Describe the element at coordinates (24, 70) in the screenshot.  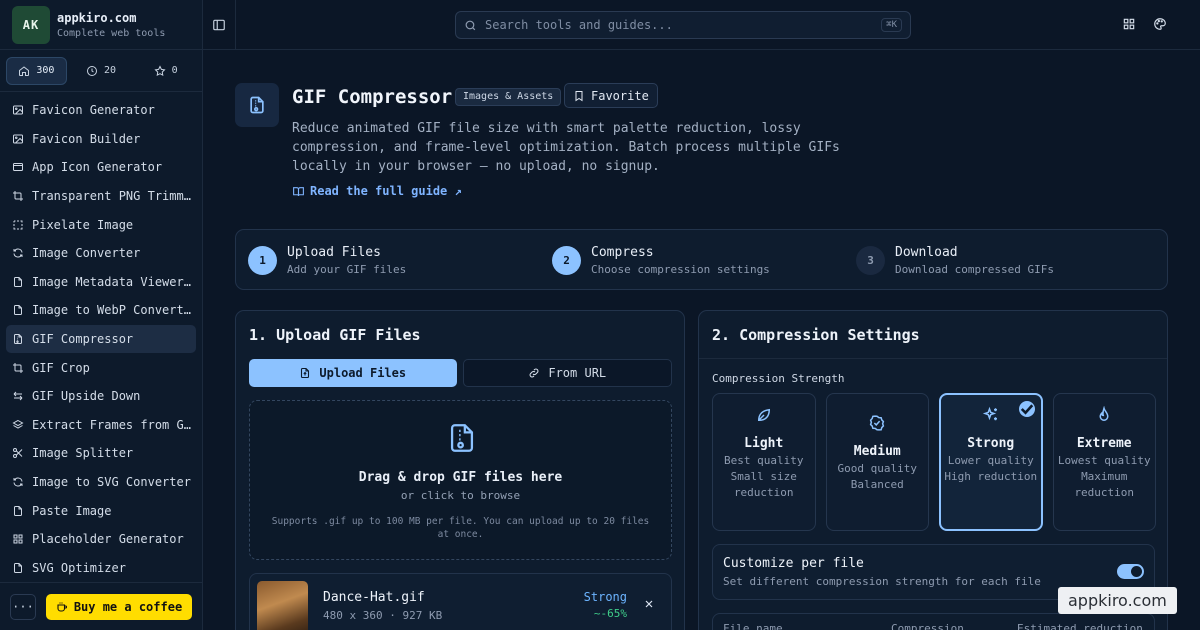
I see `home-icon` at that location.